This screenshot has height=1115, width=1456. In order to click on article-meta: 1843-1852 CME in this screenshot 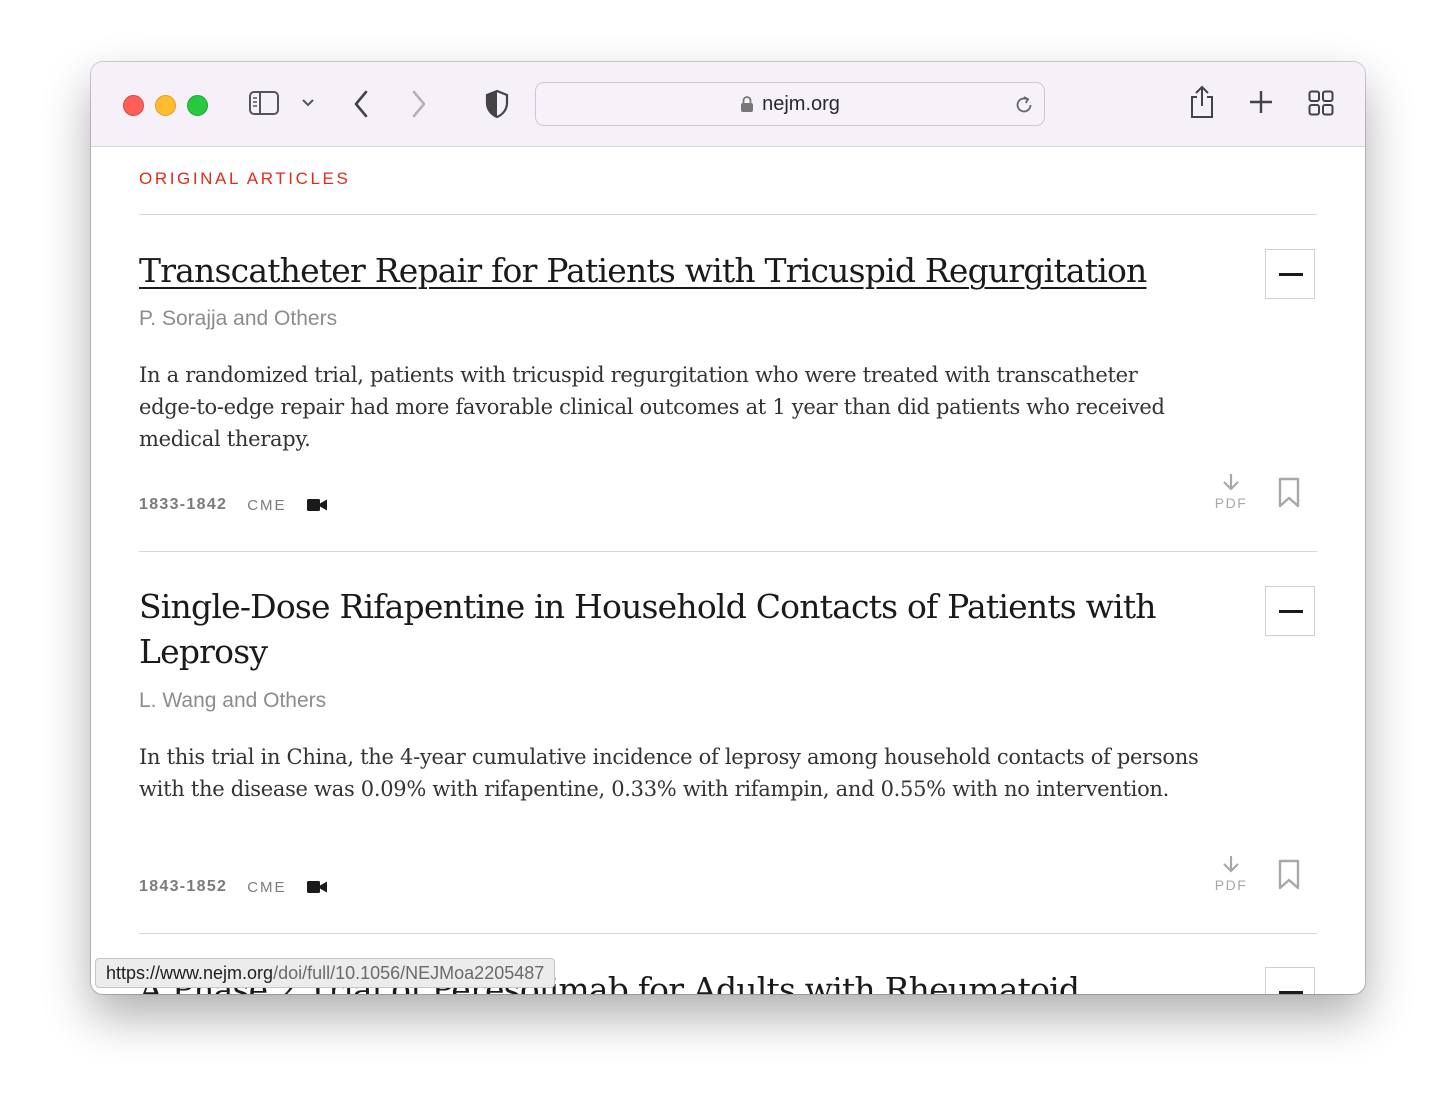, I will do `click(233, 887)`.